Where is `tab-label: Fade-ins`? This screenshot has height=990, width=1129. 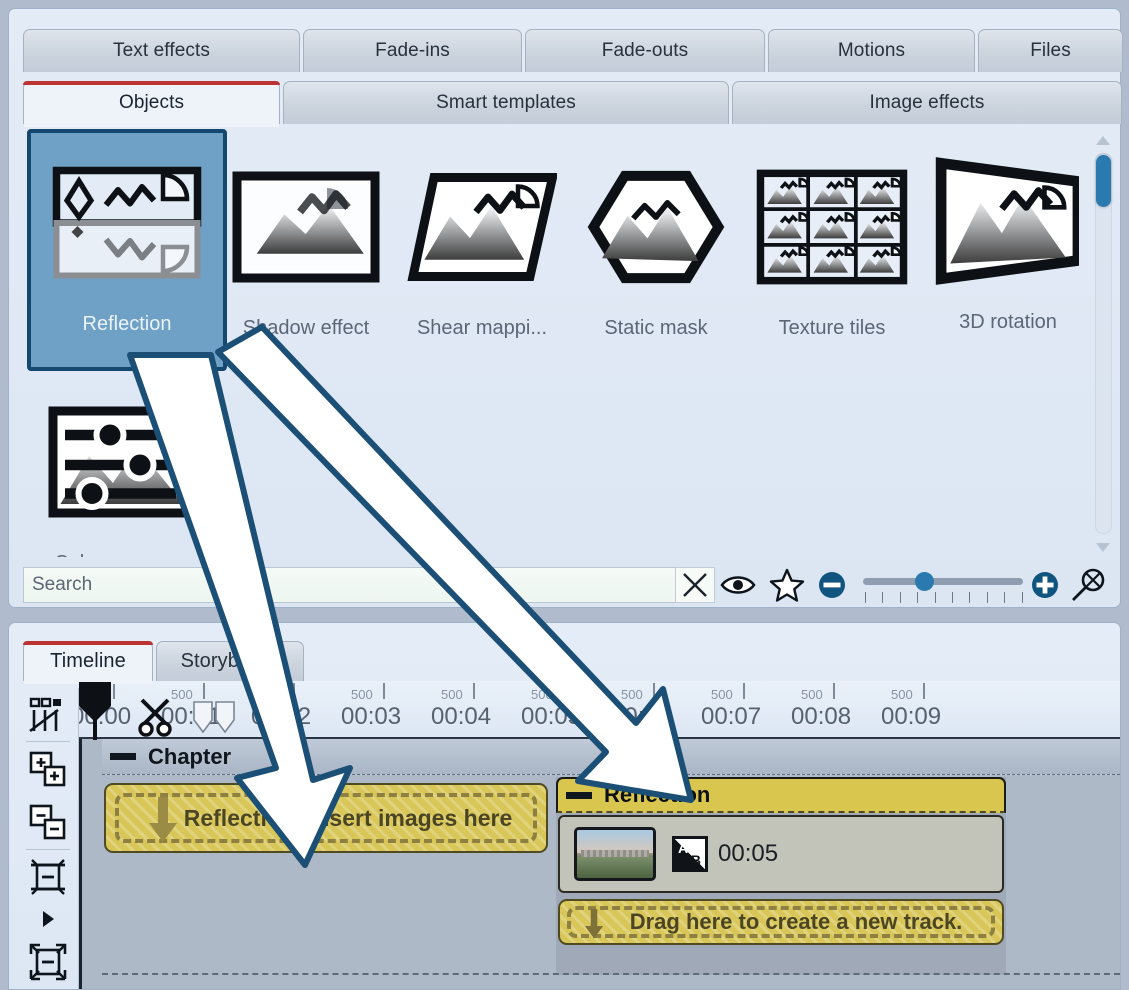 tab-label: Fade-ins is located at coordinates (412, 50).